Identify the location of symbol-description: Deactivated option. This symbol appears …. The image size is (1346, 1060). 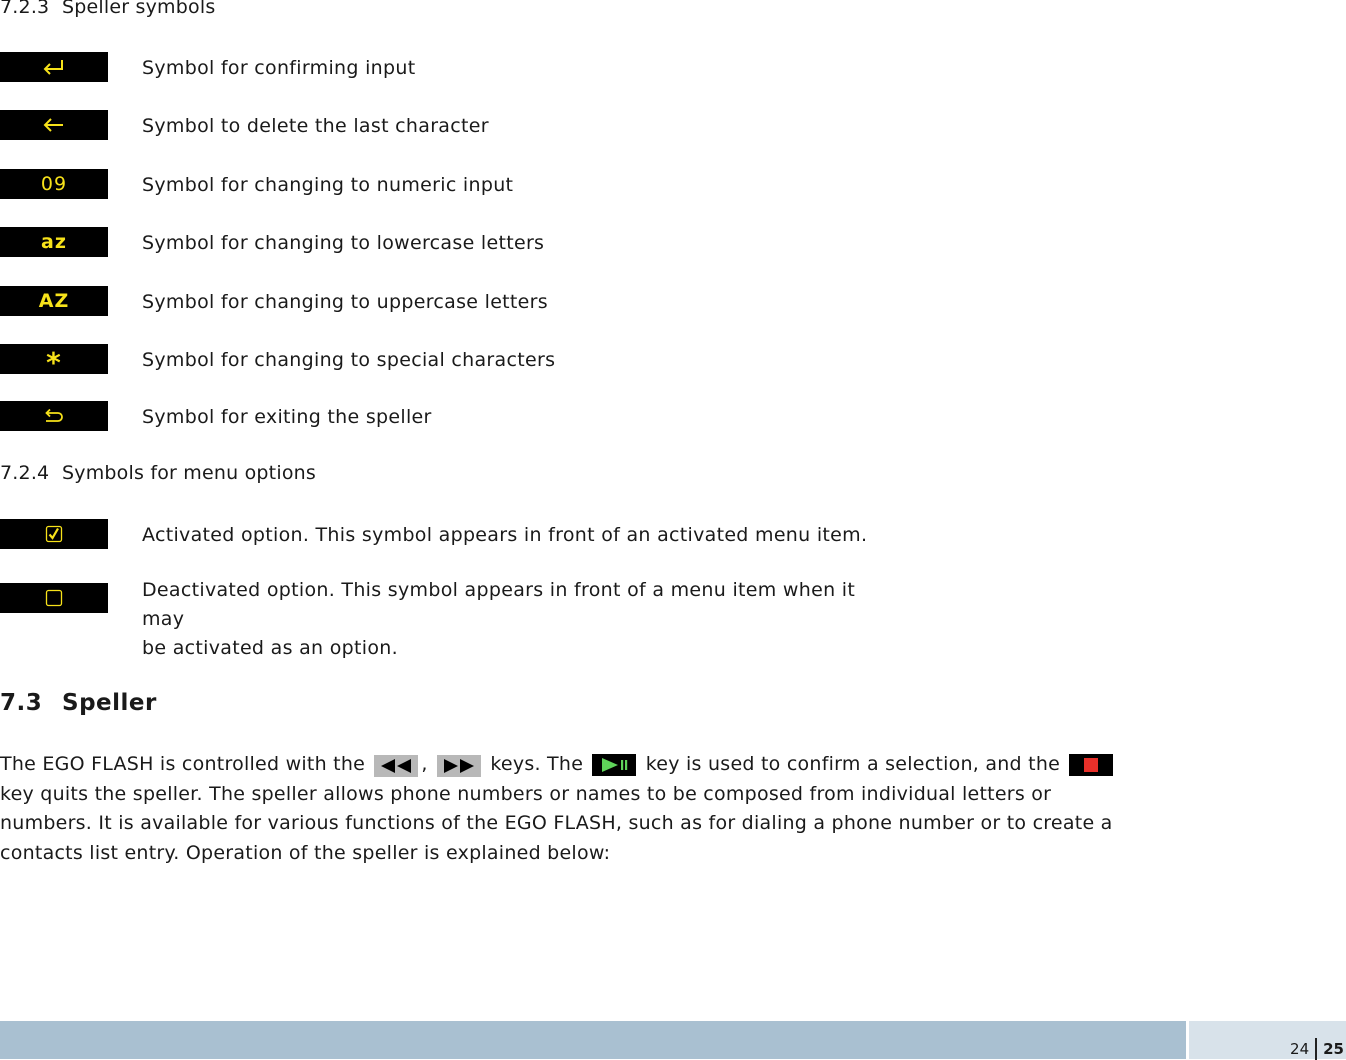
(521, 619).